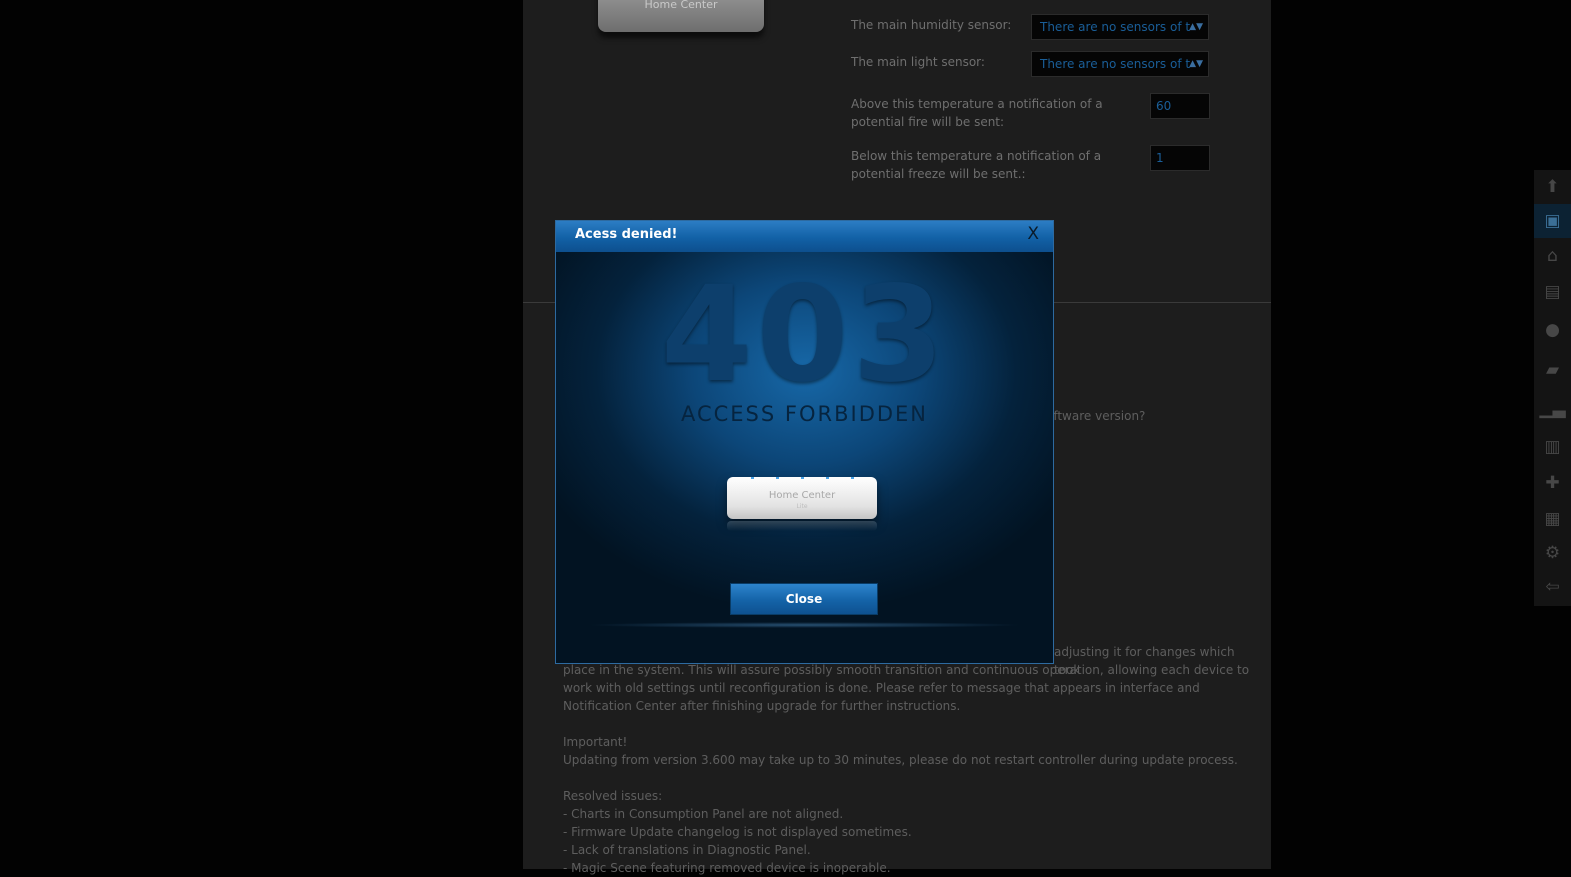  Describe the element at coordinates (613, 796) in the screenshot. I see `resolved-heading: Resolved issues:` at that location.